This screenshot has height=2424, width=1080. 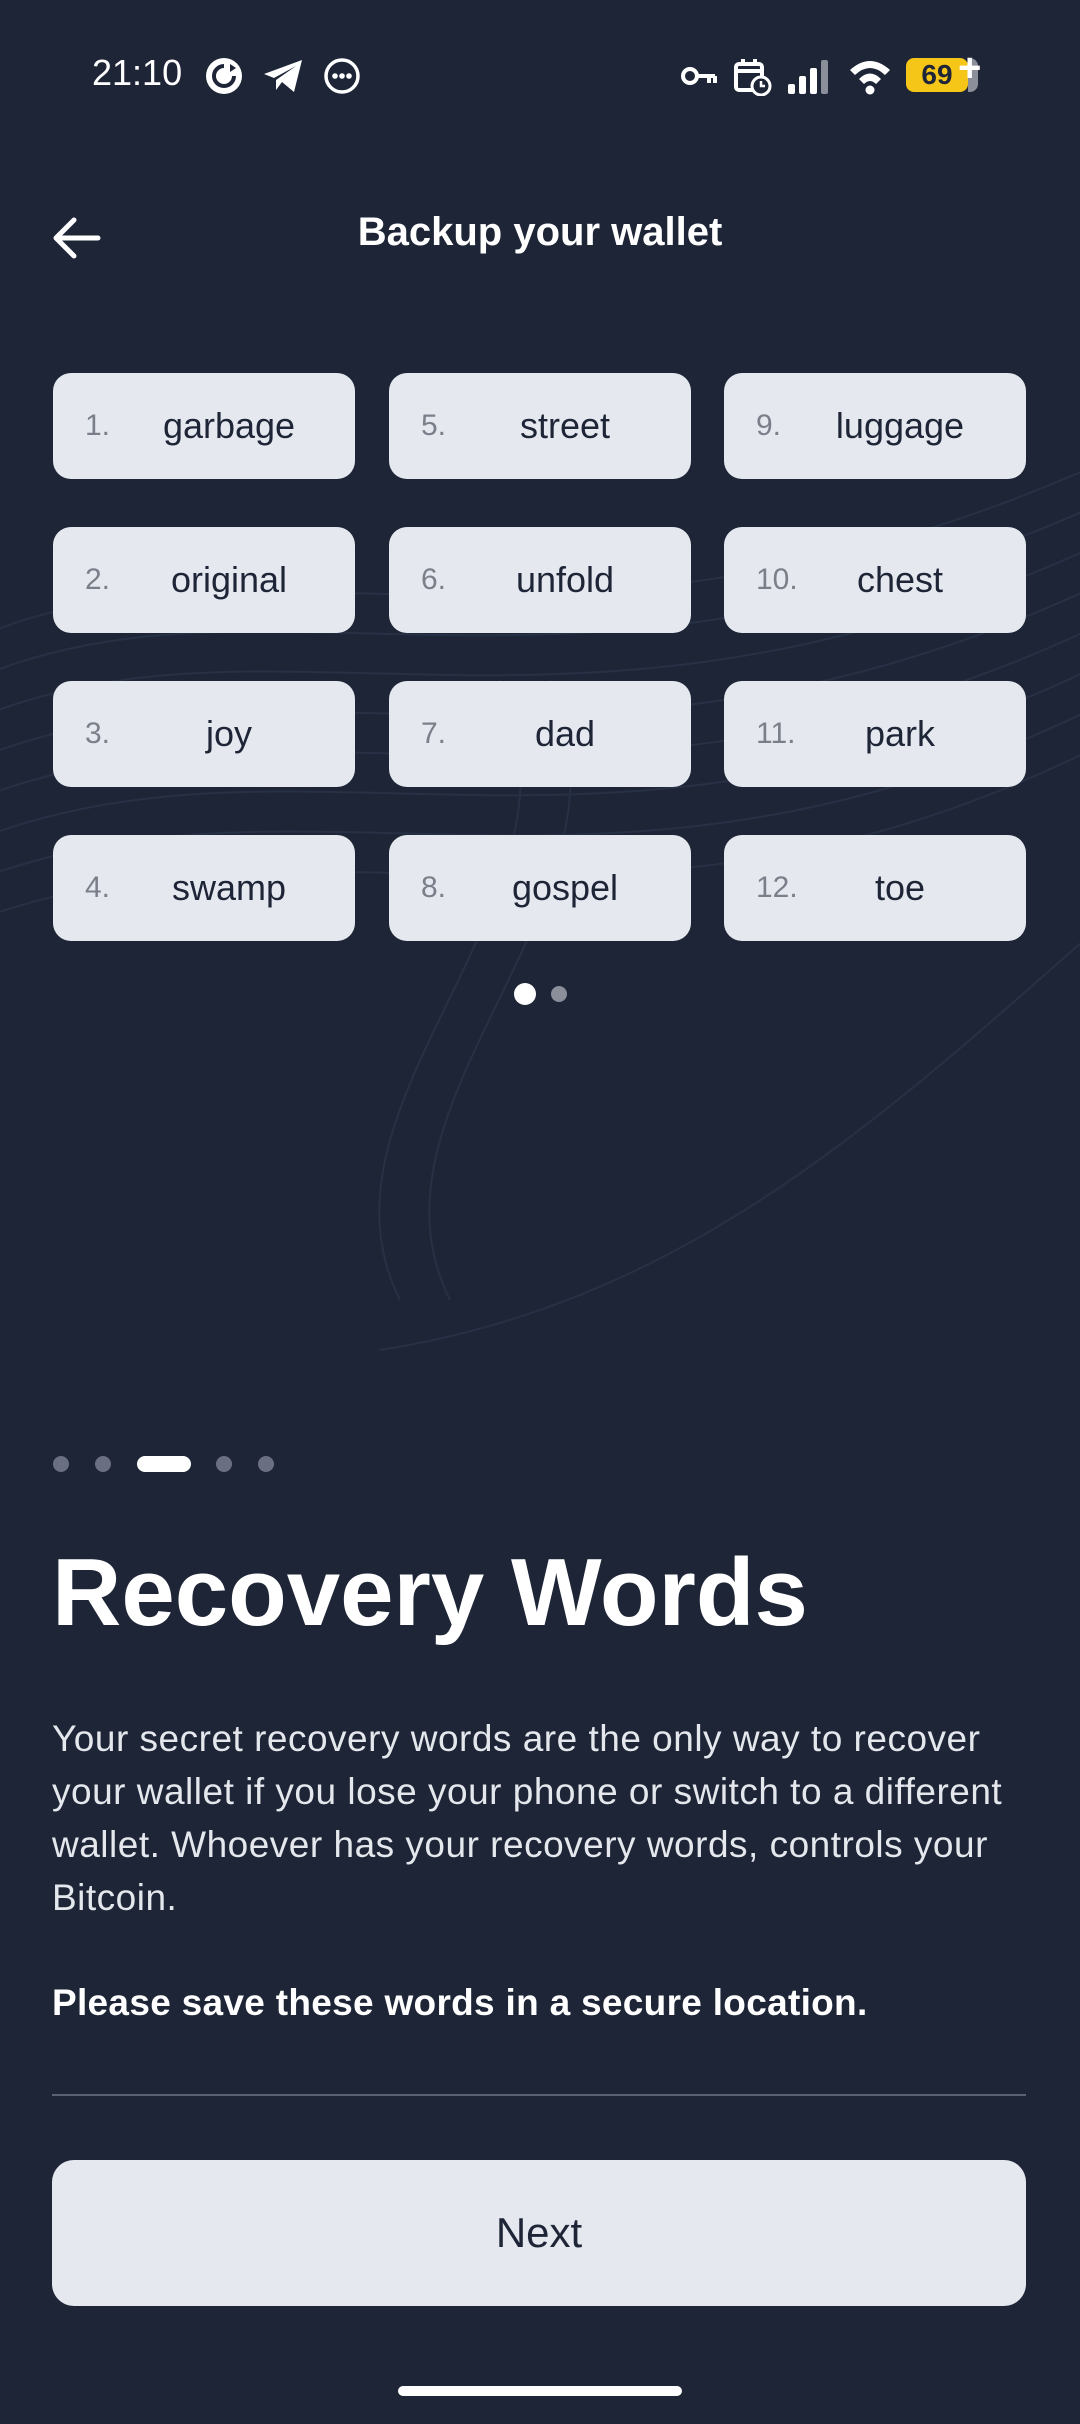 What do you see at coordinates (229, 425) in the screenshot?
I see `word-text: garbage` at bounding box center [229, 425].